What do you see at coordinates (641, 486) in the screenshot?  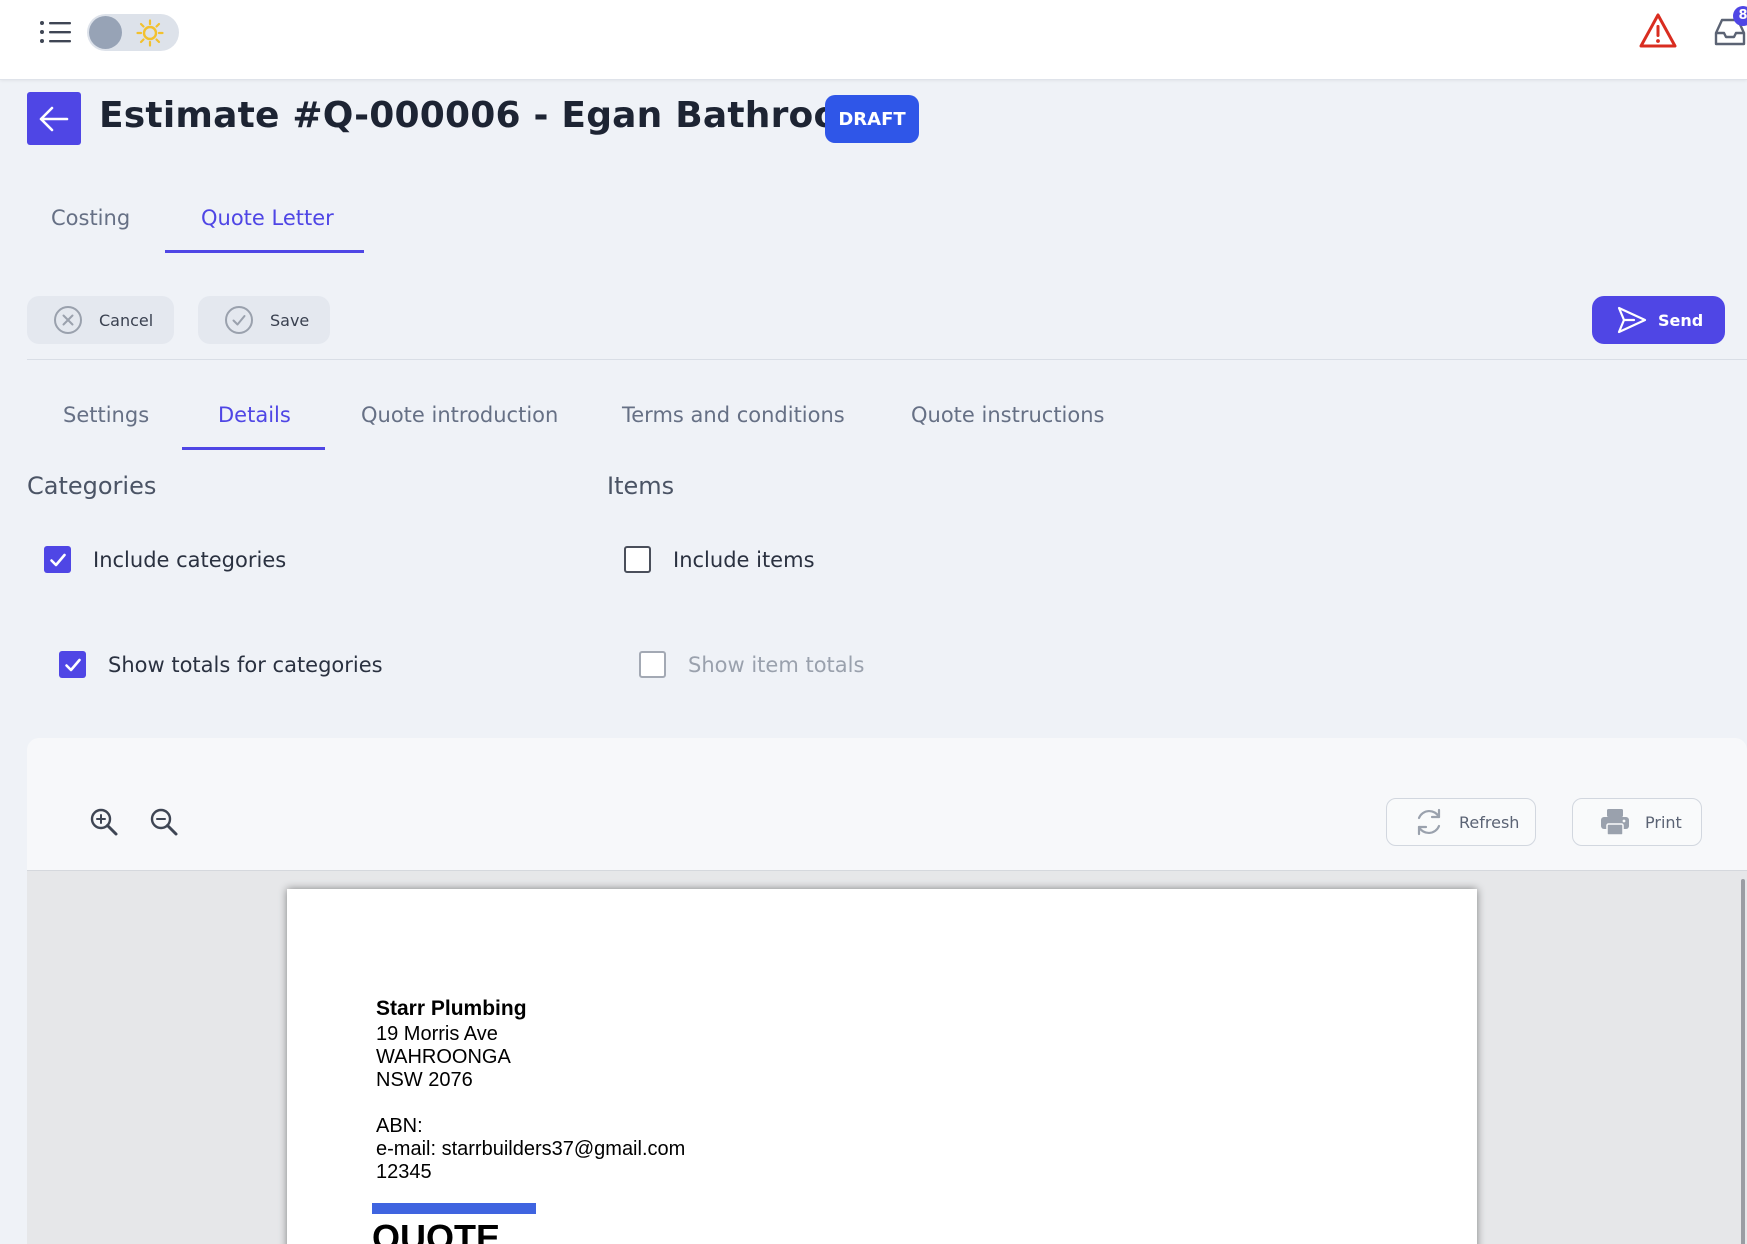 I see `items-heading: Items` at bounding box center [641, 486].